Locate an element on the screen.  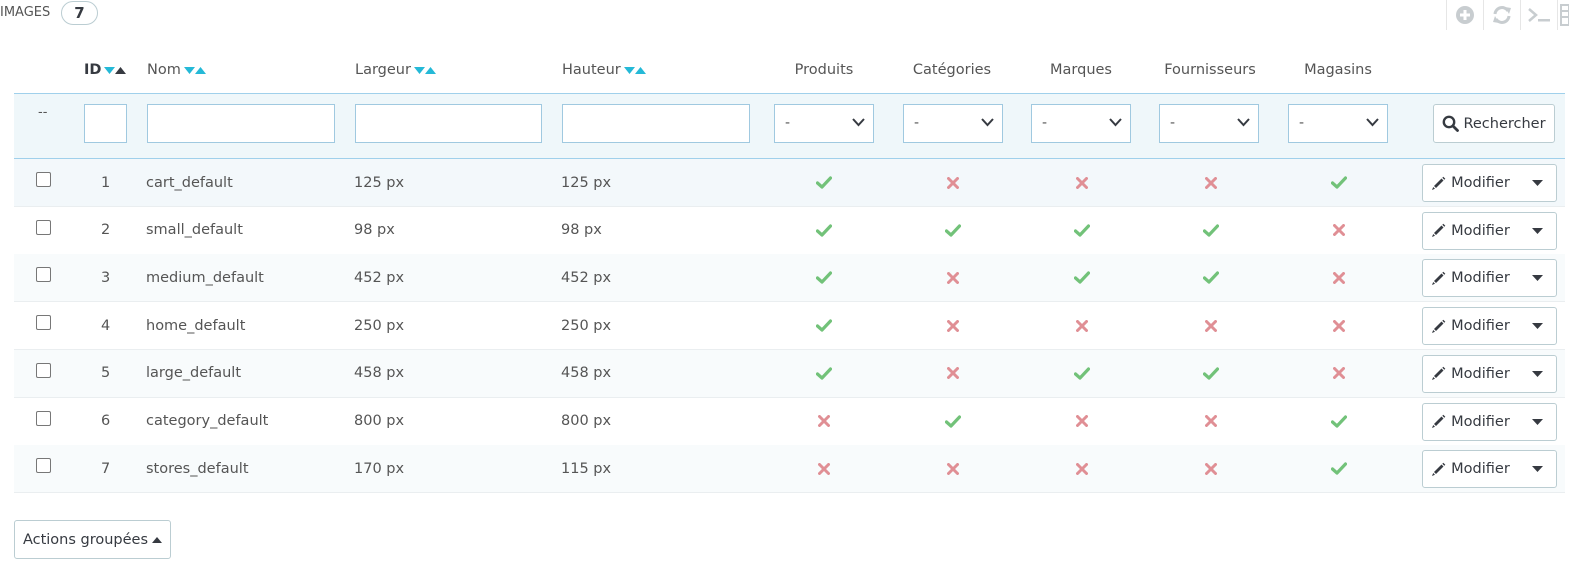
search-button: Rechercher is located at coordinates (1494, 123).